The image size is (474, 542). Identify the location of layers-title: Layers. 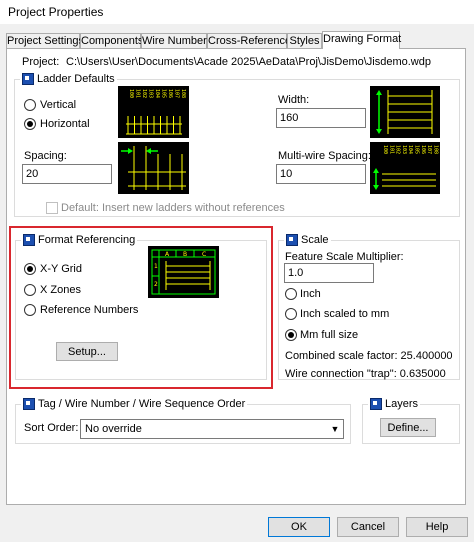
(394, 404).